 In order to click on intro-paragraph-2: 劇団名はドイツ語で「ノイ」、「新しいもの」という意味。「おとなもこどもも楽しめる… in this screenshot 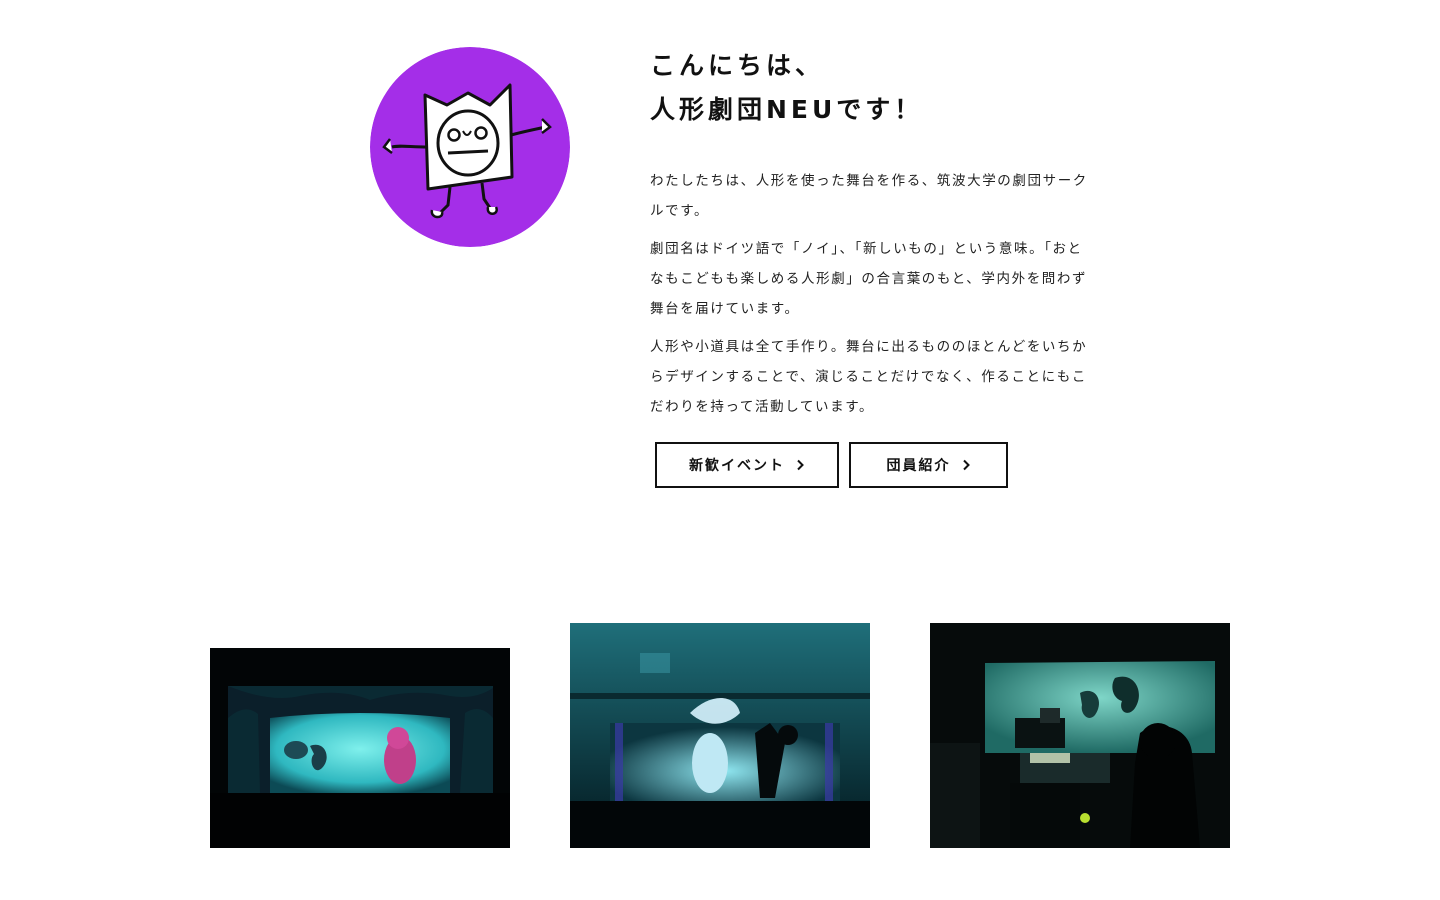, I will do `click(869, 279)`.